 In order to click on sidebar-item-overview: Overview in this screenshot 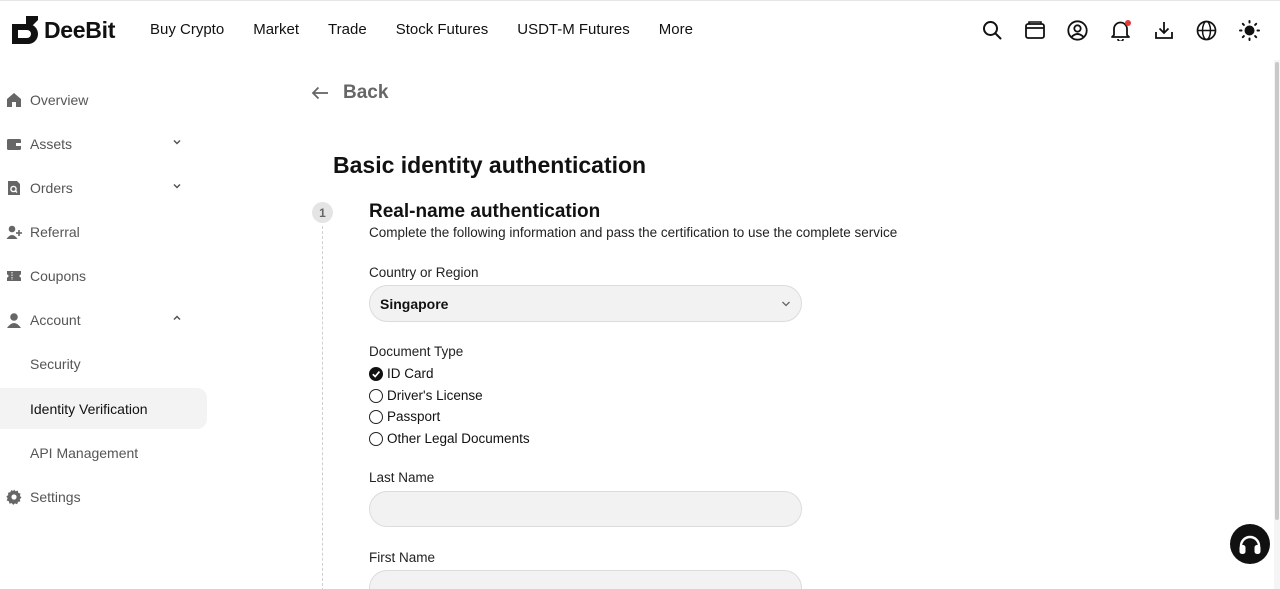, I will do `click(105, 100)`.